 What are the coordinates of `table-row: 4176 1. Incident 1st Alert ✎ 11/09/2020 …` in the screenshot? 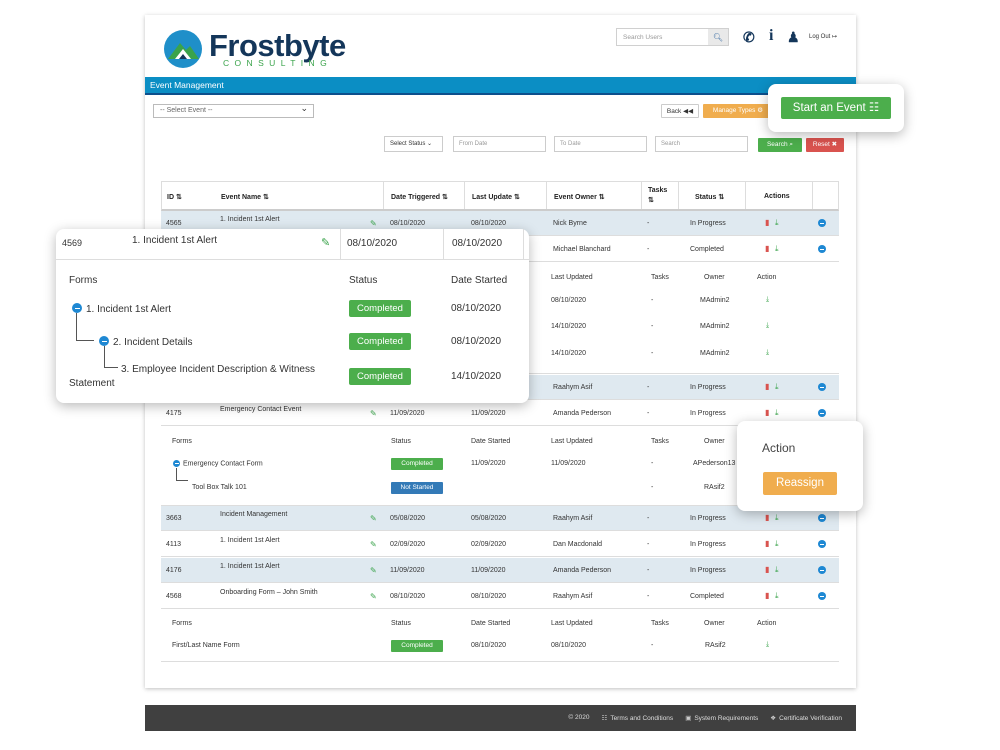 It's located at (500, 570).